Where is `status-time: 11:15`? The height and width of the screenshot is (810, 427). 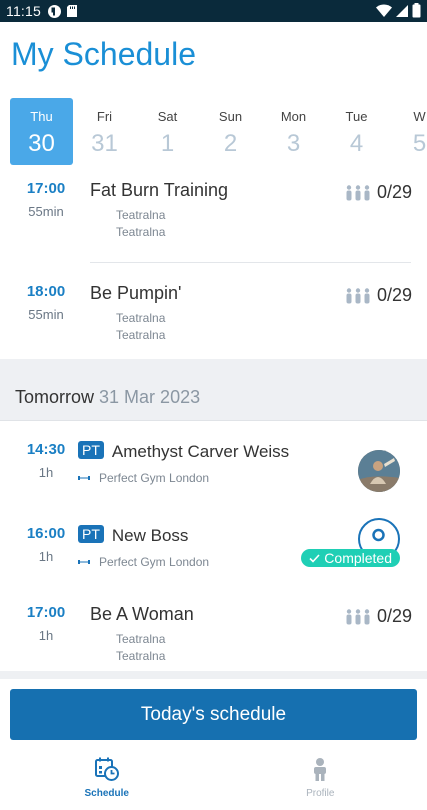
status-time: 11:15 is located at coordinates (23, 11).